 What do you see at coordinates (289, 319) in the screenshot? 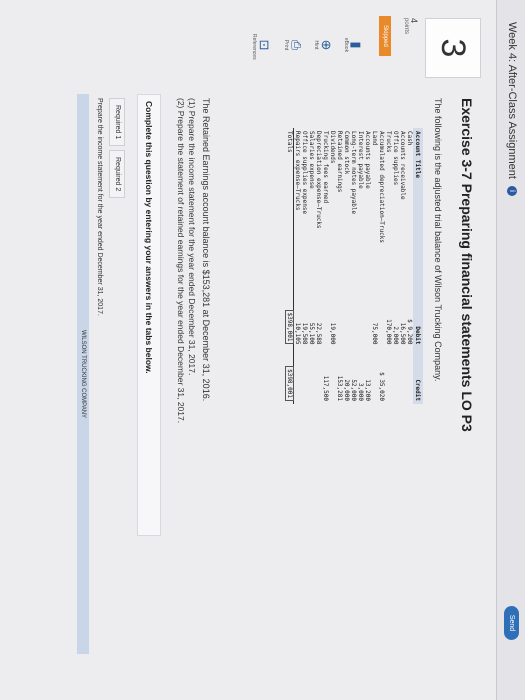
I see `total-debit: $398,001` at bounding box center [289, 319].